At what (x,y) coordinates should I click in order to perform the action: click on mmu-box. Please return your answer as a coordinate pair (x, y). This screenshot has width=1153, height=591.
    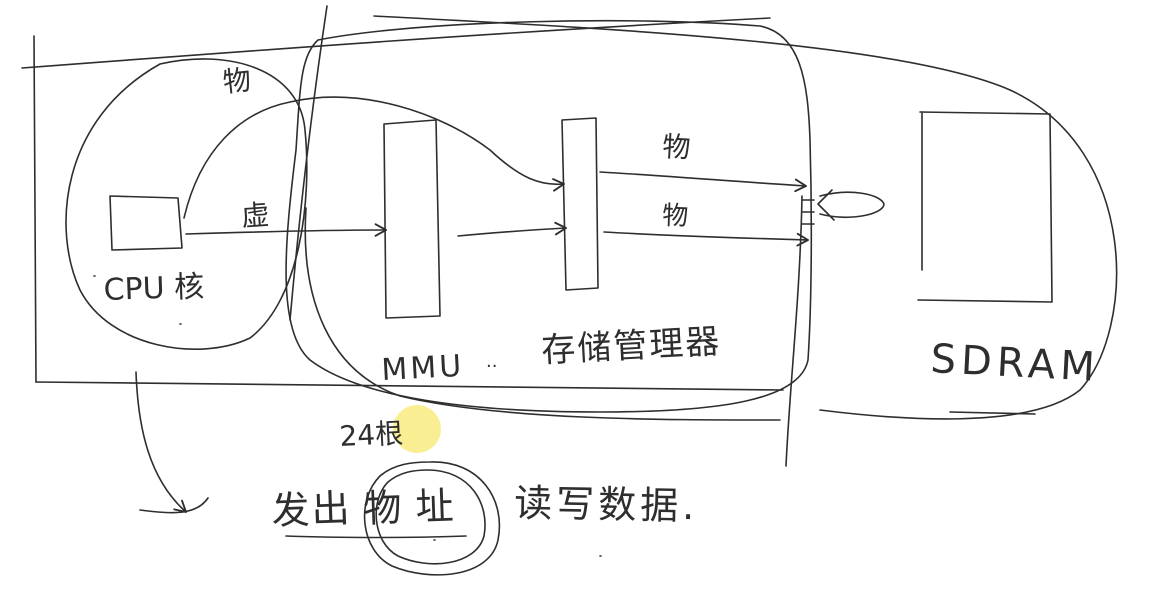
    Looking at the image, I should click on (412, 219).